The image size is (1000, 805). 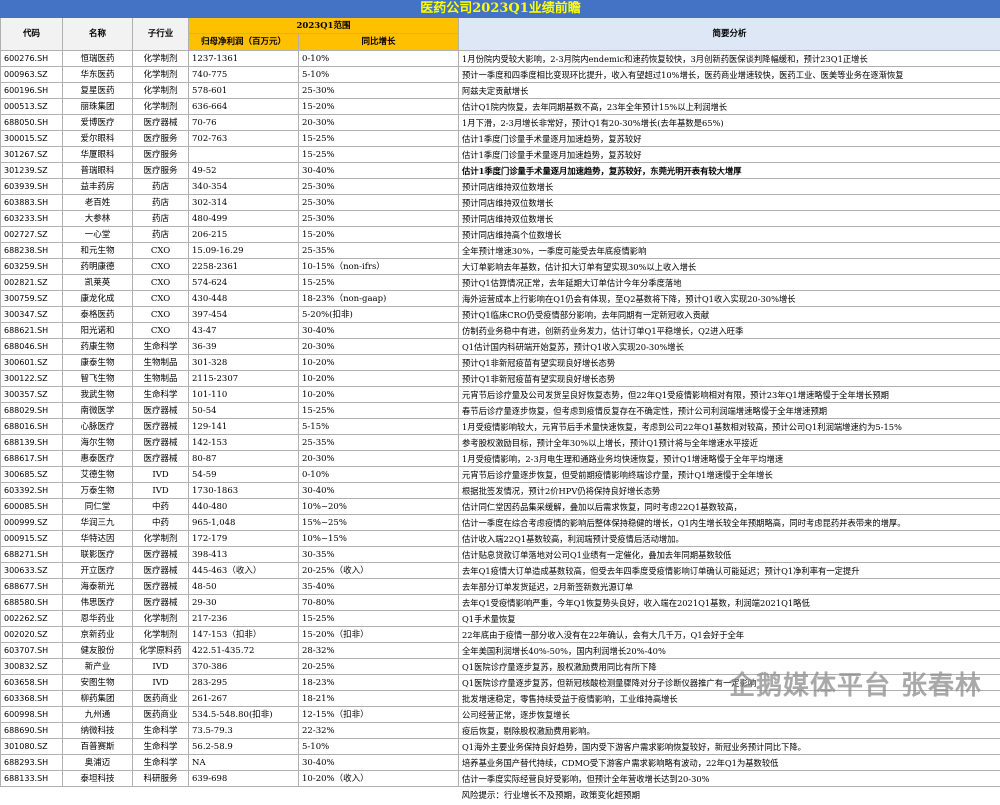 What do you see at coordinates (244, 667) in the screenshot?
I see `cell-profit: 370-386` at bounding box center [244, 667].